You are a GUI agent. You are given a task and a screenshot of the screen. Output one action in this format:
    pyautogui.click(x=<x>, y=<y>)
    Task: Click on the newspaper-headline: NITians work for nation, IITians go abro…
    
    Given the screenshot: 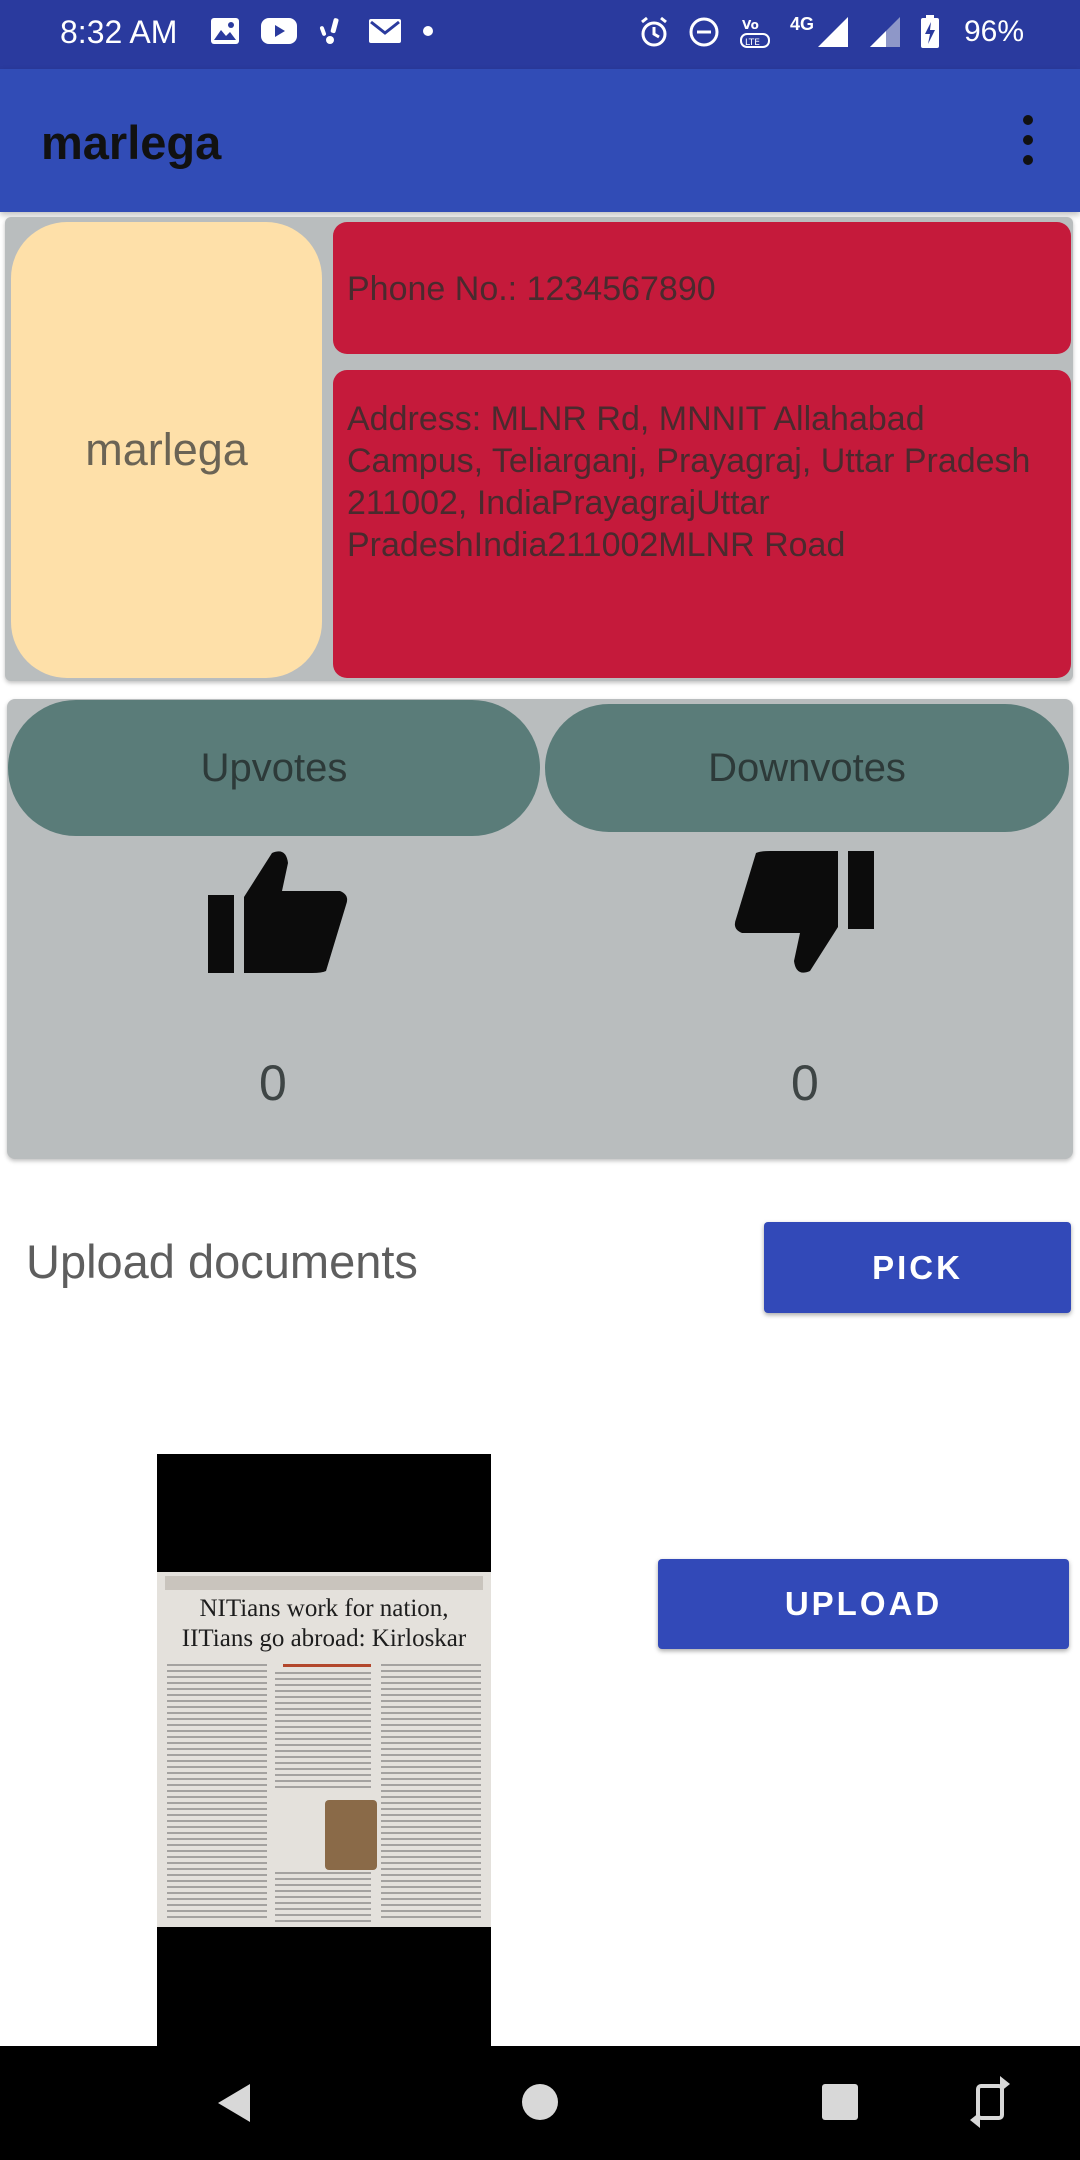 What is the action you would take?
    pyautogui.click(x=324, y=1623)
    